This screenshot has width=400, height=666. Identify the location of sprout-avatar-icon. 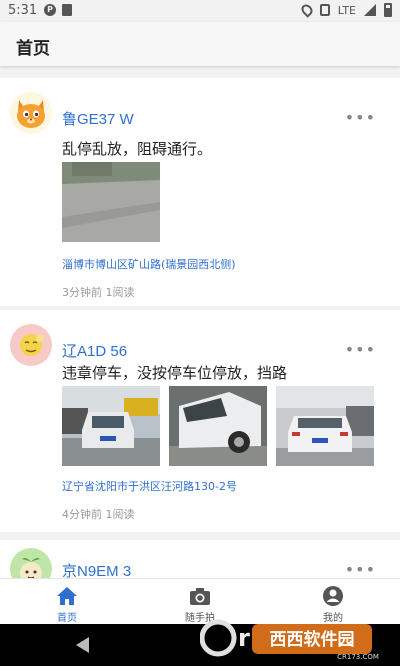
(31, 563).